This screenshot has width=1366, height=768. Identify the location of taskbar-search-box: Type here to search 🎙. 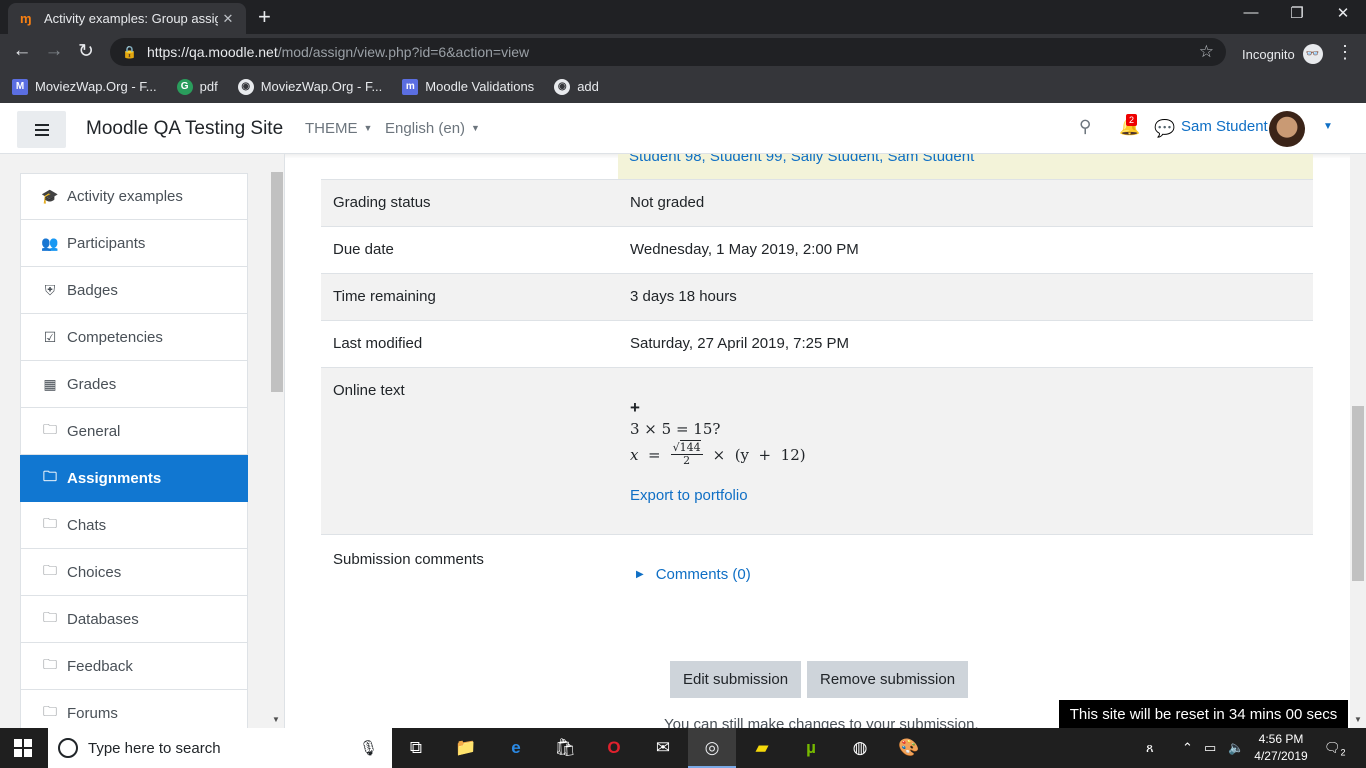
(220, 748).